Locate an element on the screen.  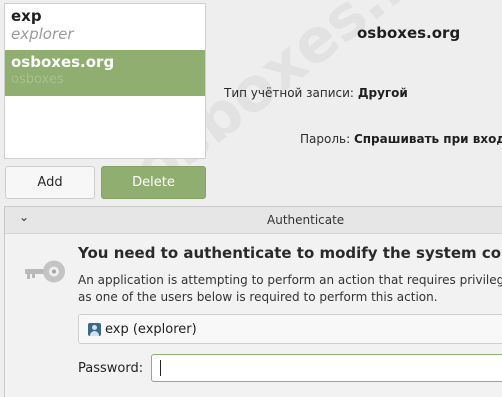
user-list-realname: osboxes is located at coordinates (37, 79).